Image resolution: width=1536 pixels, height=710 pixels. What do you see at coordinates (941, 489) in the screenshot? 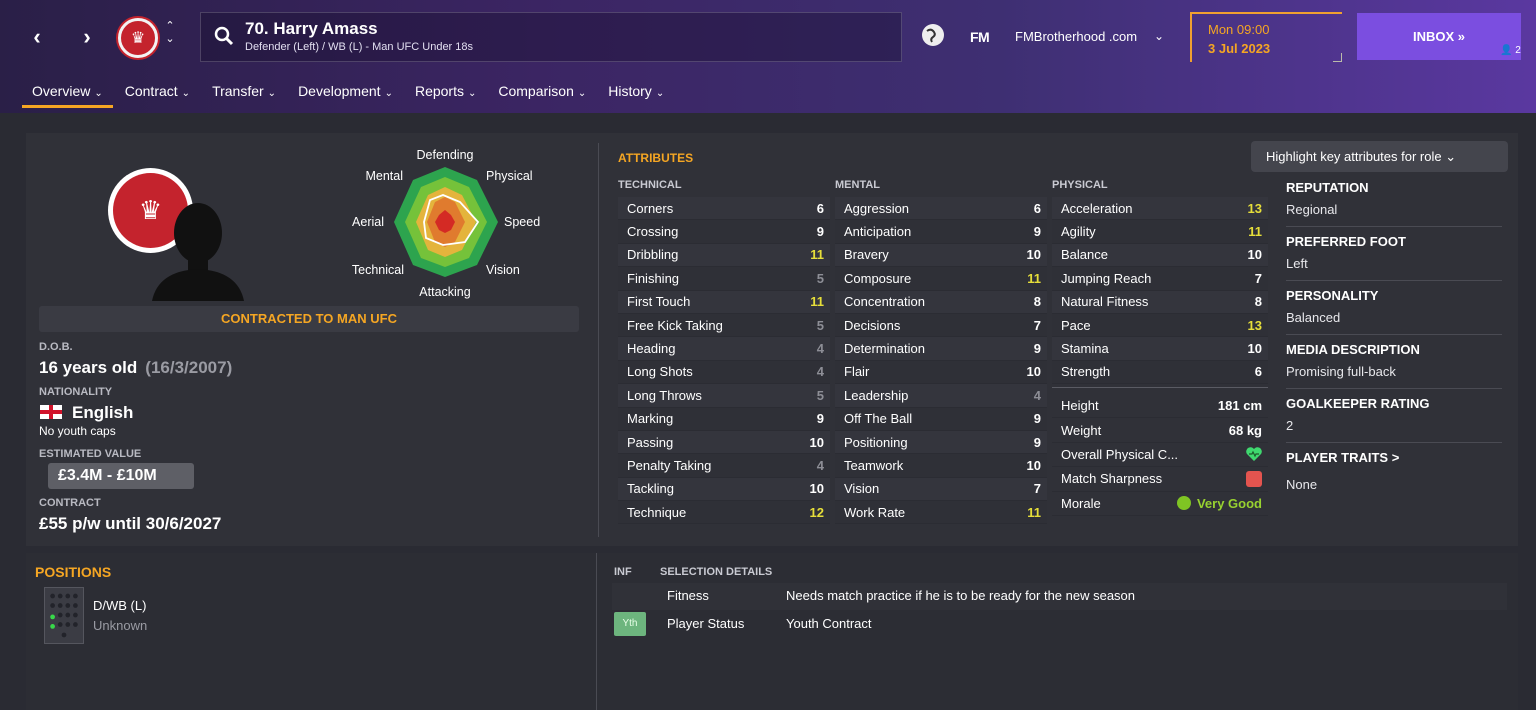
I see `attribute-row: Vision 7` at bounding box center [941, 489].